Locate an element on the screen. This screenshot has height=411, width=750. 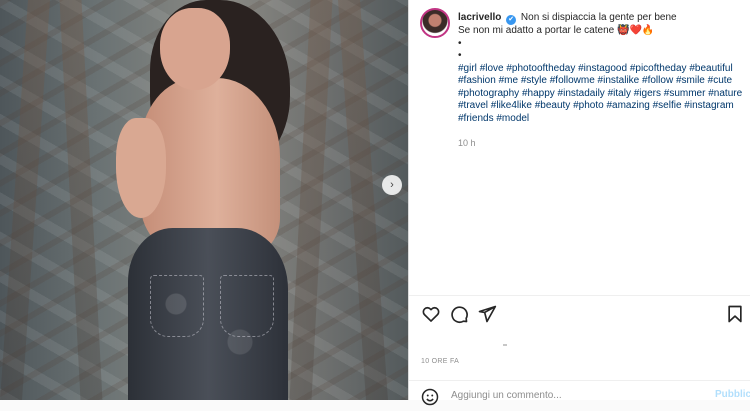
hashtag-link: #smile is located at coordinates (690, 80).